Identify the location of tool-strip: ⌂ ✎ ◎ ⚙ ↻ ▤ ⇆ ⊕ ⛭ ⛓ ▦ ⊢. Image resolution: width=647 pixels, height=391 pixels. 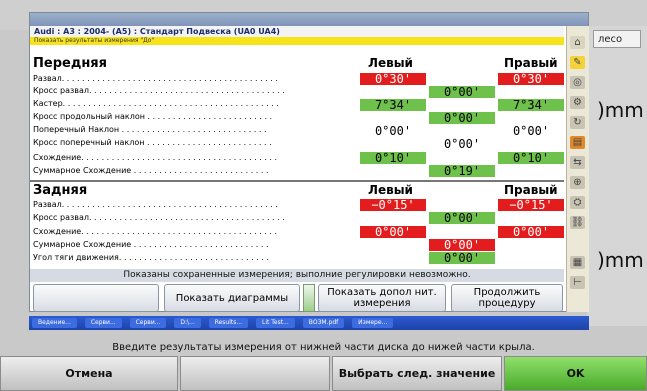
(577, 169).